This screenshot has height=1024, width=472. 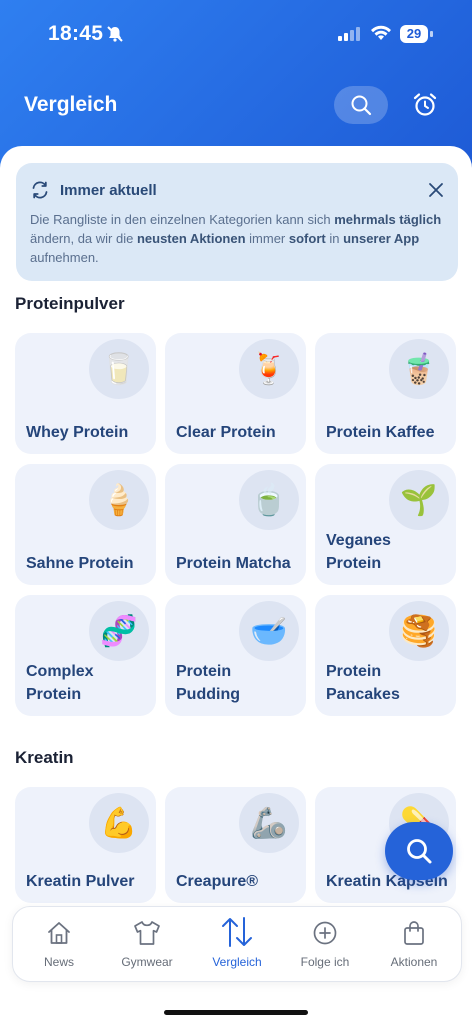 I want to click on category-tile: 🍦 Sahne Protein, so click(x=85, y=524).